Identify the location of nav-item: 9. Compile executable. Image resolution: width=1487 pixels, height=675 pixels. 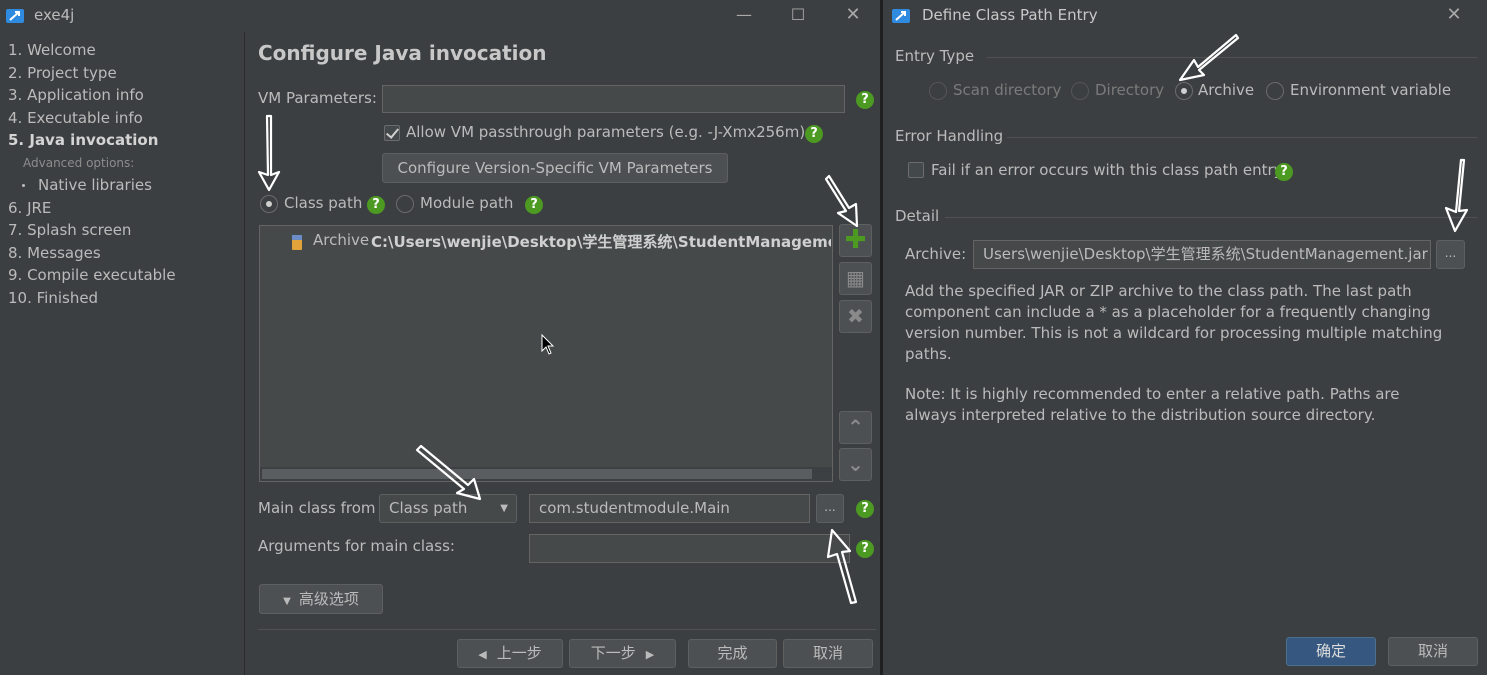
(92, 275).